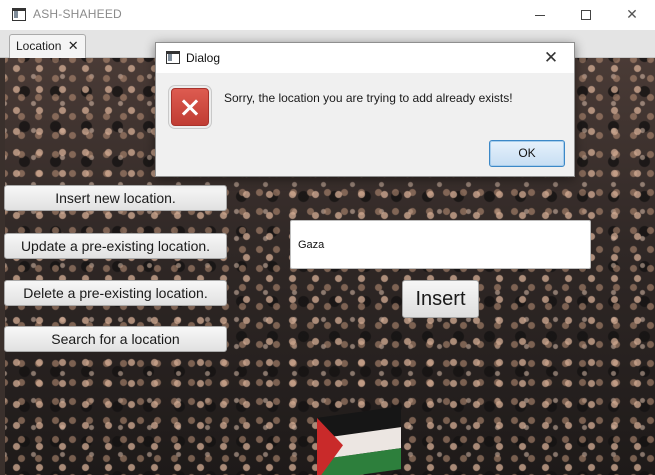 This screenshot has height=475, width=655. Describe the element at coordinates (359, 440) in the screenshot. I see `palestinian-flag-image` at that location.